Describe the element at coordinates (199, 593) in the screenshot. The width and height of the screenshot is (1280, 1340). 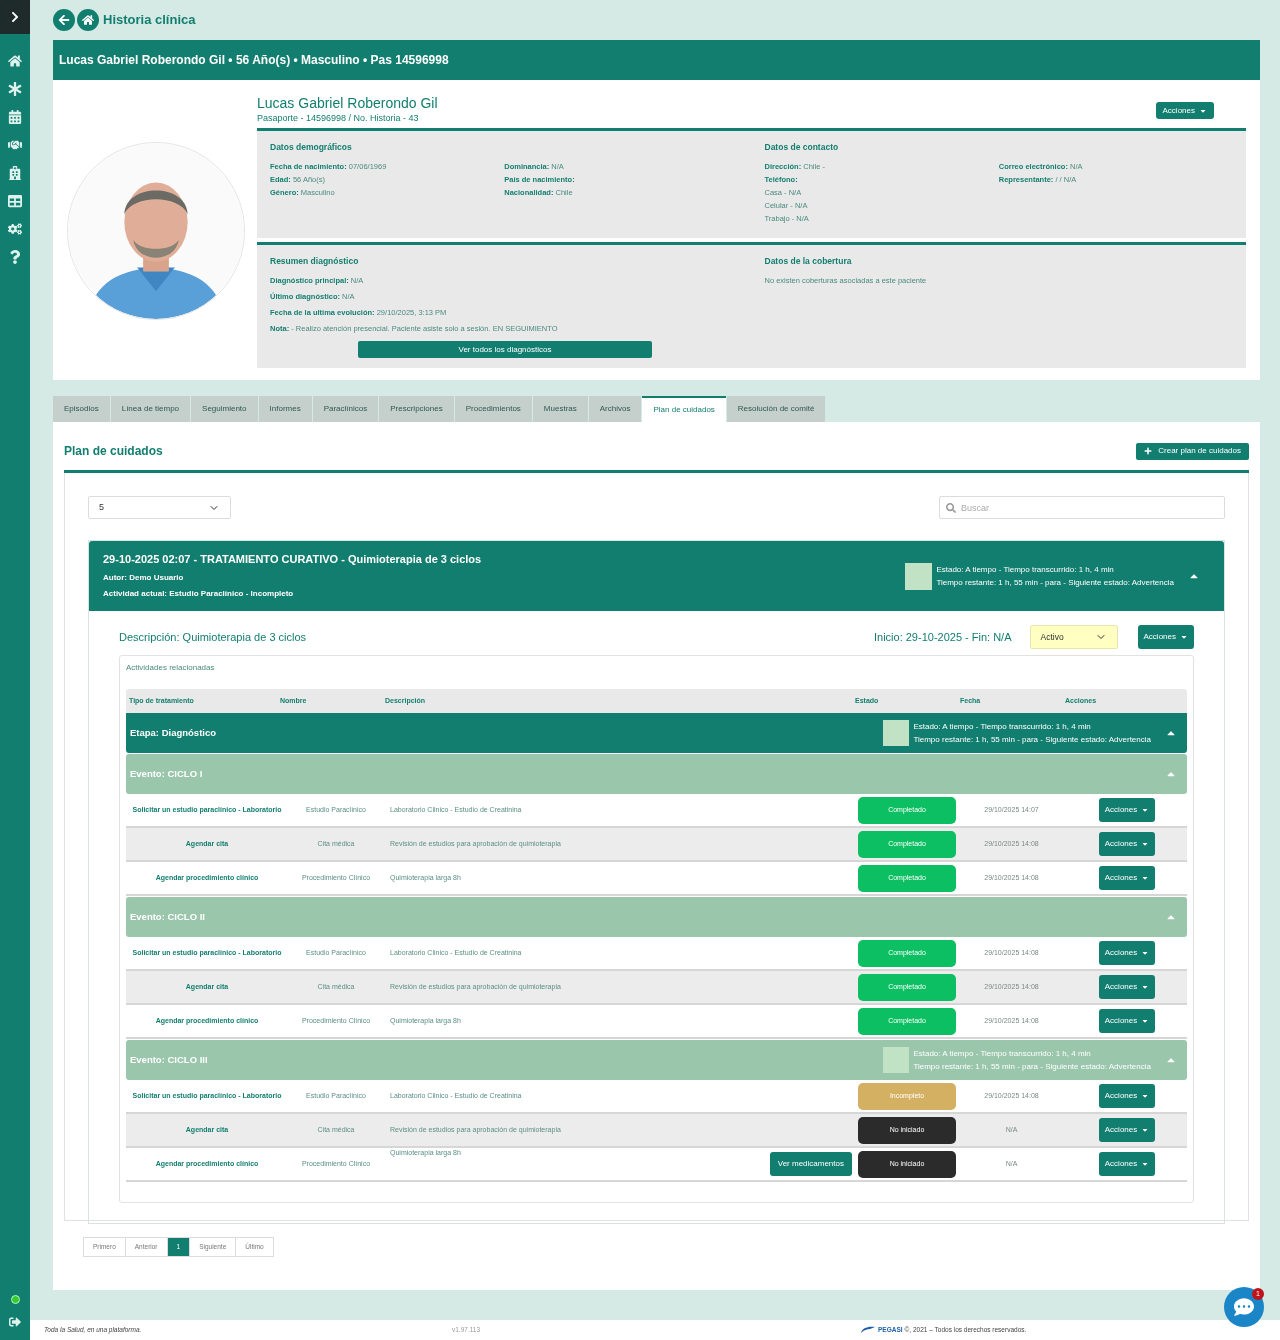
I see `current-activity-text: Actividad actual: Estudio Paraclínico - Incompleto` at that location.